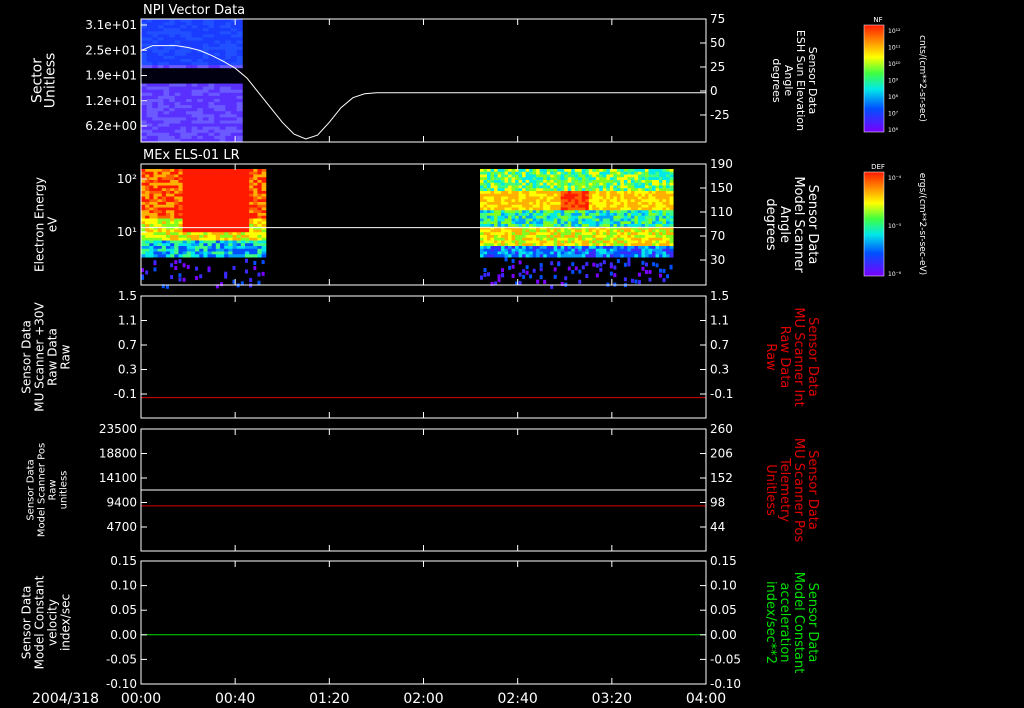 The height and width of the screenshot is (708, 1024). Describe the element at coordinates (717, 260) in the screenshot. I see `y-tick-label-right: 30` at that location.